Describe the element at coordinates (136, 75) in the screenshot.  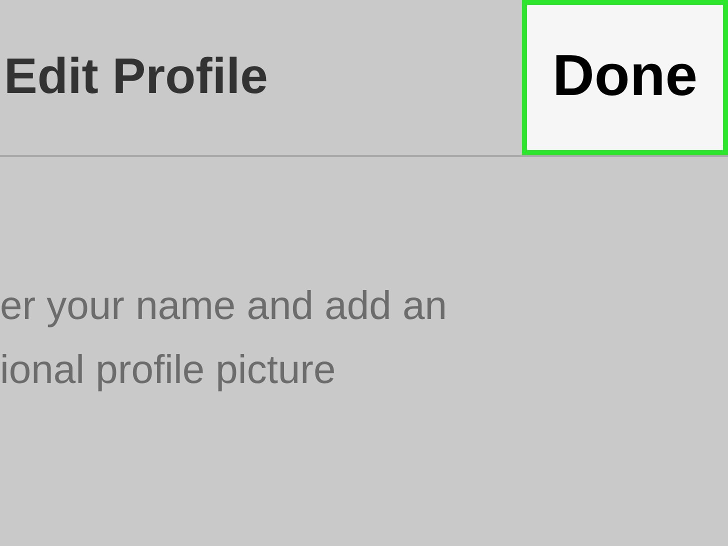
I see `screen-title: Edit Profile` at that location.